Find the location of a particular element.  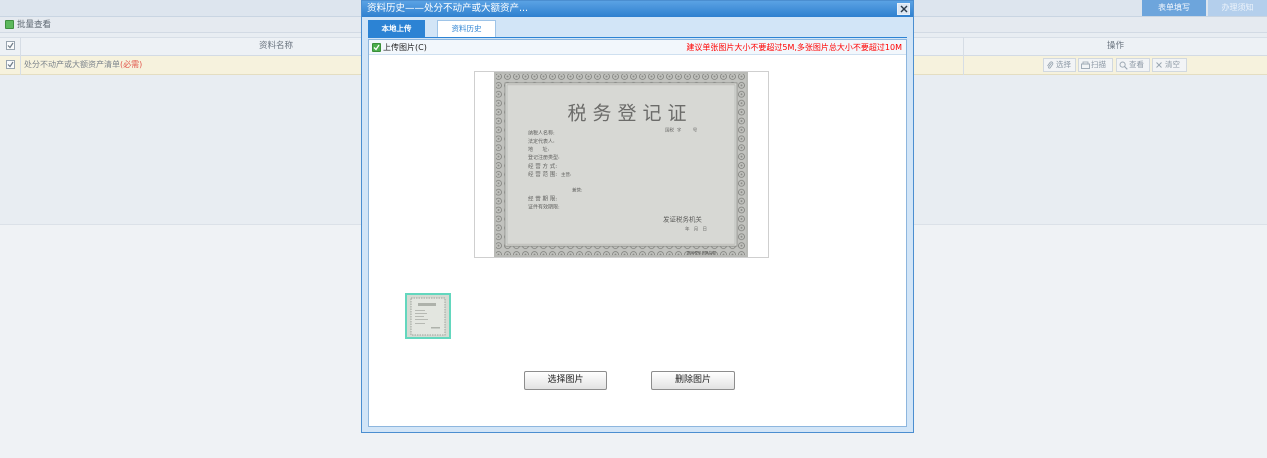

certificate-footer: 国家税务总局监制 is located at coordinates (701, 252).